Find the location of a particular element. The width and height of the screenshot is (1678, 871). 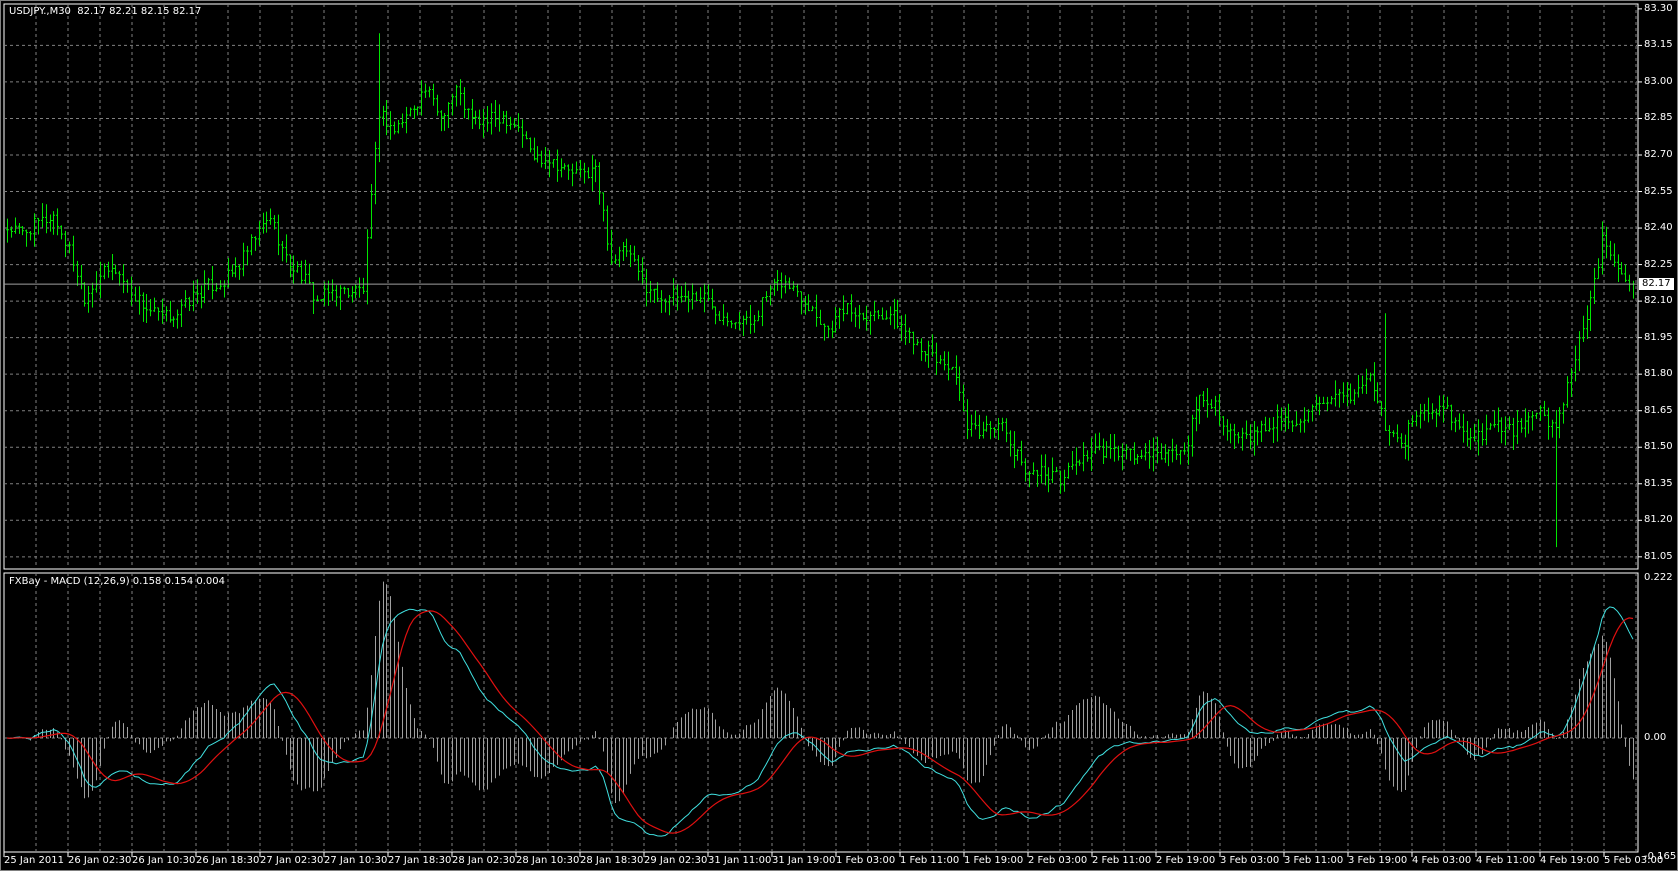

price-axis-label: 81.20 is located at coordinates (1658, 520).